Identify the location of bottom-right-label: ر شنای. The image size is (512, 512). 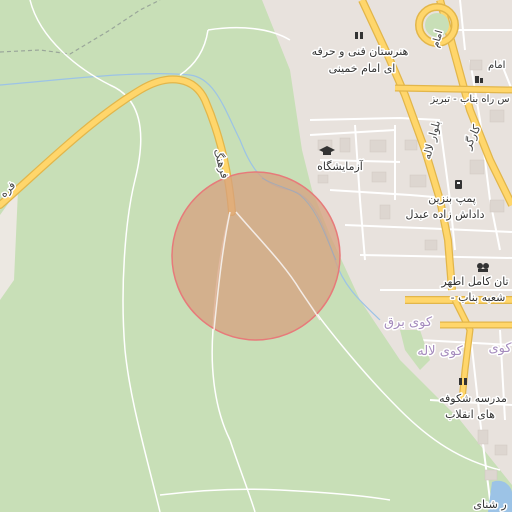
(489, 504).